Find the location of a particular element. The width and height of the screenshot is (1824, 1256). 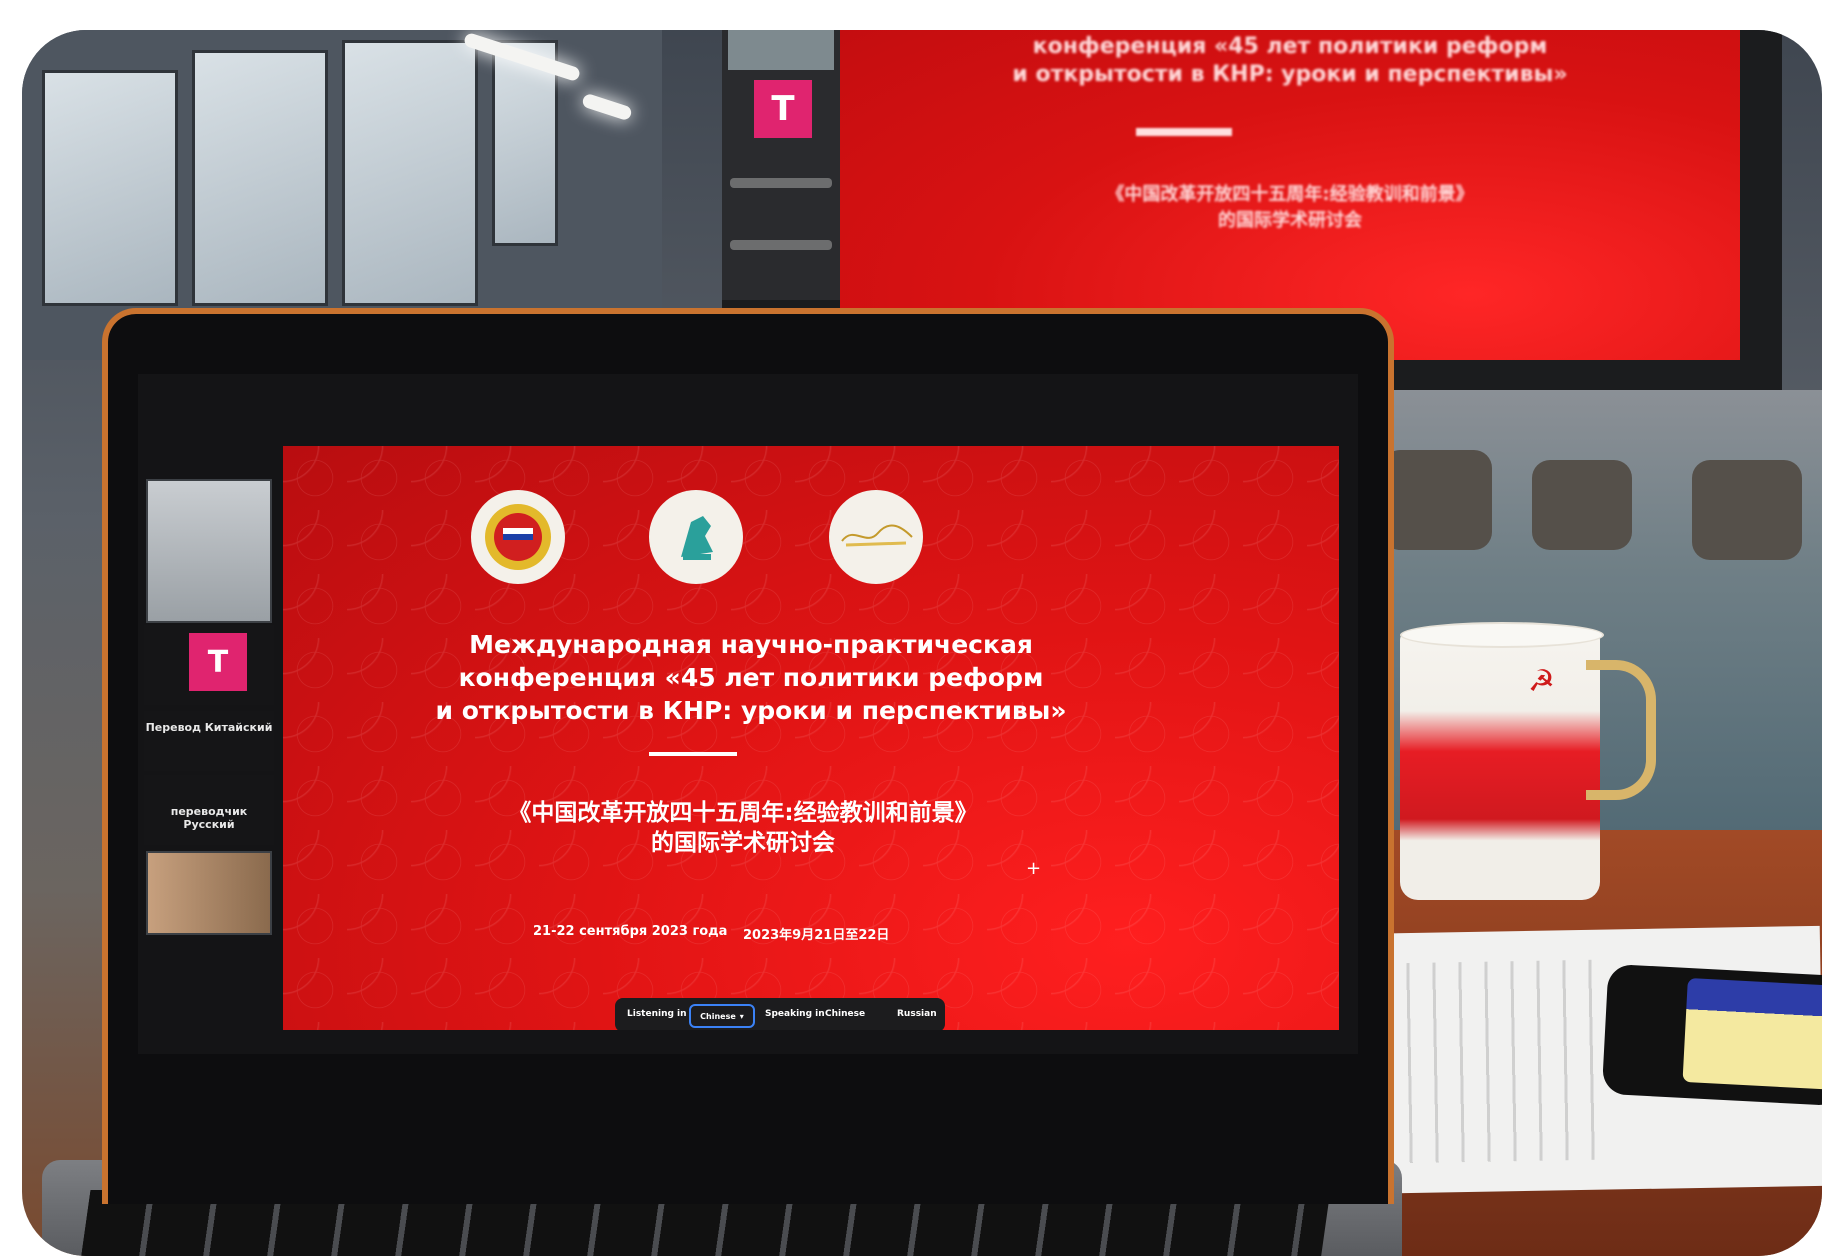

participant-tile: T is located at coordinates (209, 665).